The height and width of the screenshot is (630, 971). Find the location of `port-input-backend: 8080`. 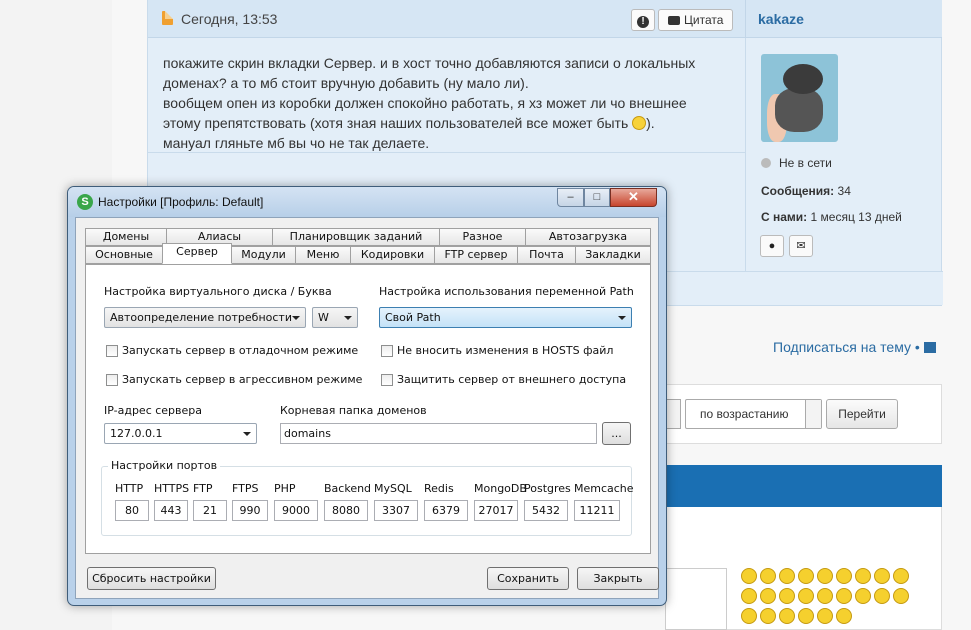

port-input-backend: 8080 is located at coordinates (346, 510).